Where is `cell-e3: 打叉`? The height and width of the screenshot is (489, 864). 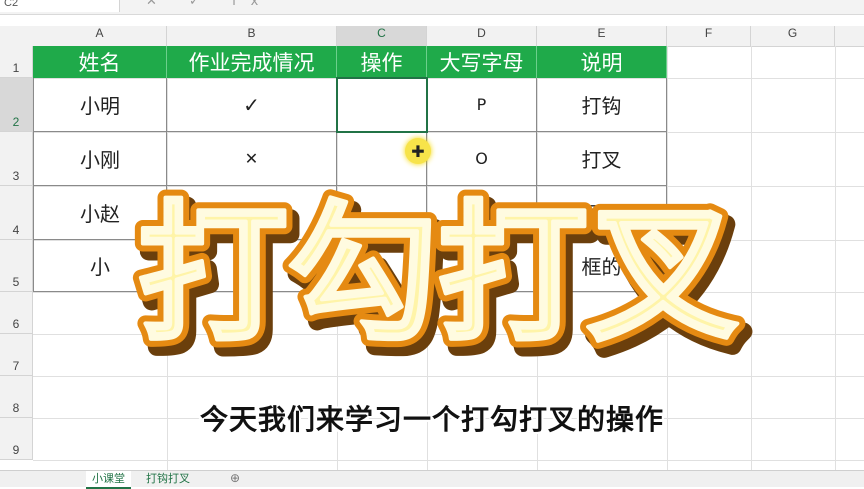
cell-e3: 打叉 is located at coordinates (602, 159).